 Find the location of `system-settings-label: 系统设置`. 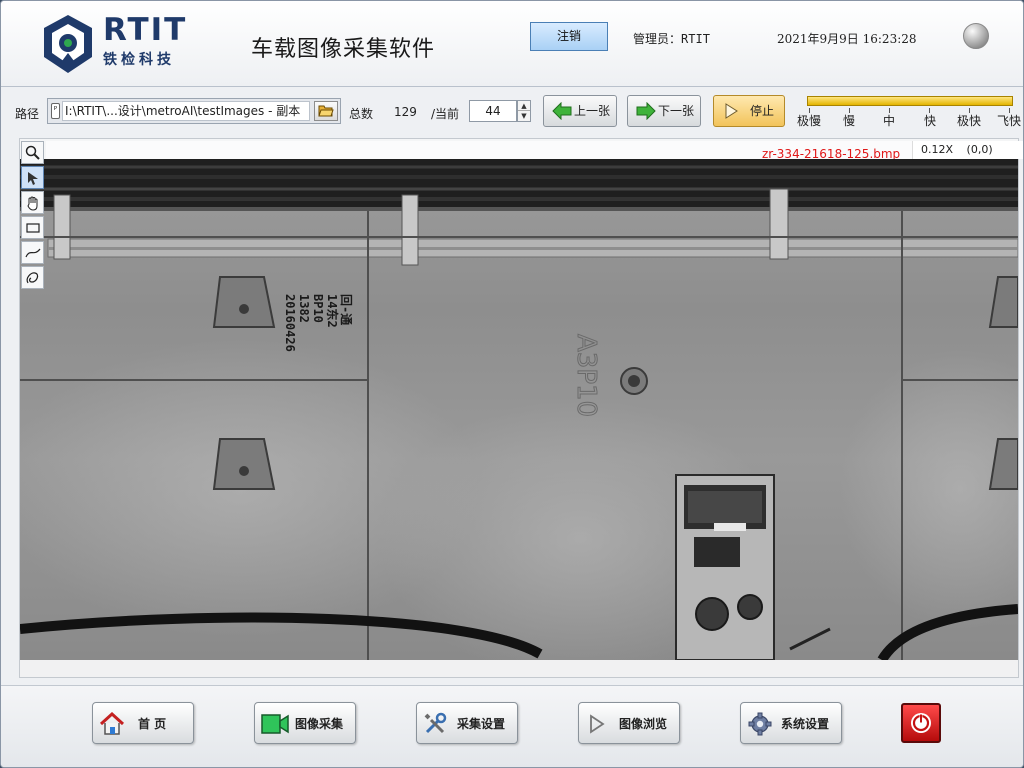

system-settings-label: 系统设置 is located at coordinates (805, 724).